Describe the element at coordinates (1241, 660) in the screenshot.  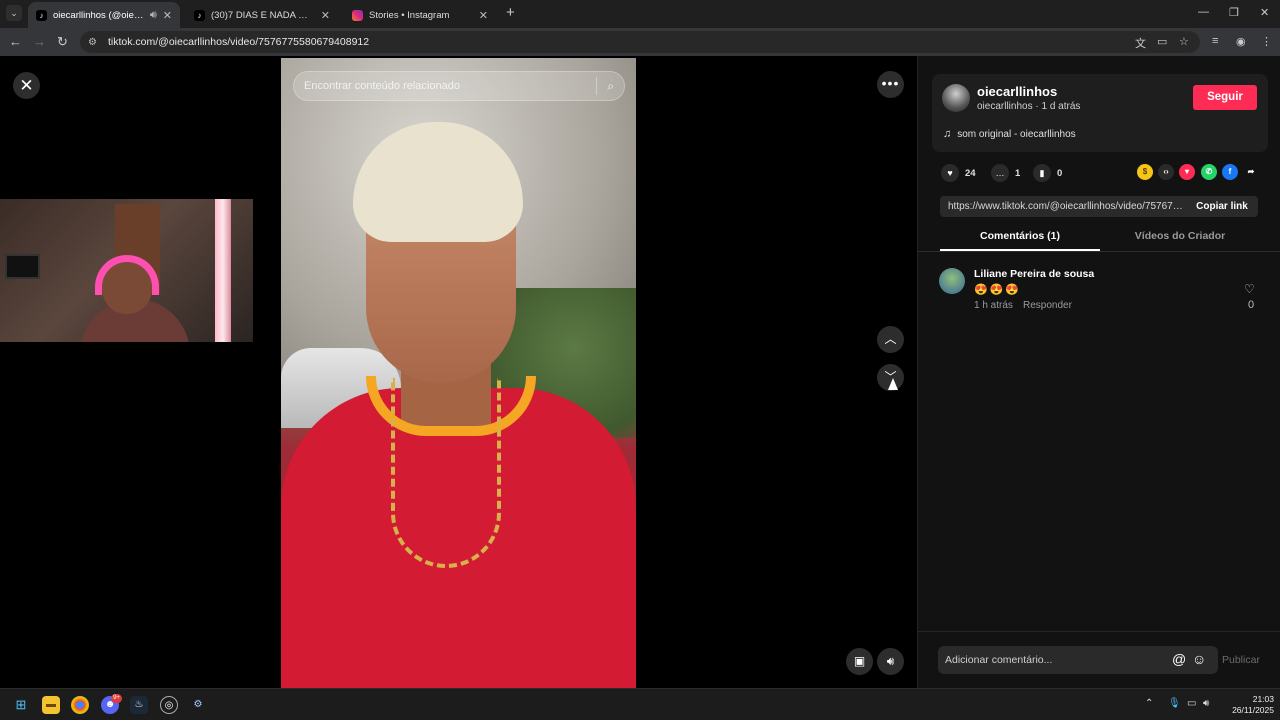
I see `publish-button: Publicar` at that location.